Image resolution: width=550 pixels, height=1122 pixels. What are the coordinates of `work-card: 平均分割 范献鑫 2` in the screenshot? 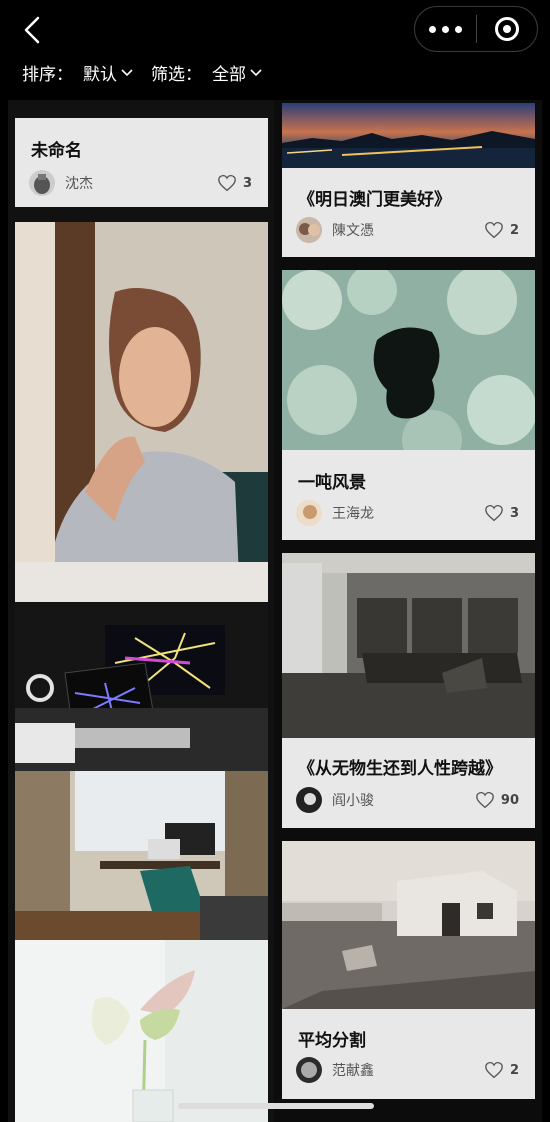 It's located at (408, 970).